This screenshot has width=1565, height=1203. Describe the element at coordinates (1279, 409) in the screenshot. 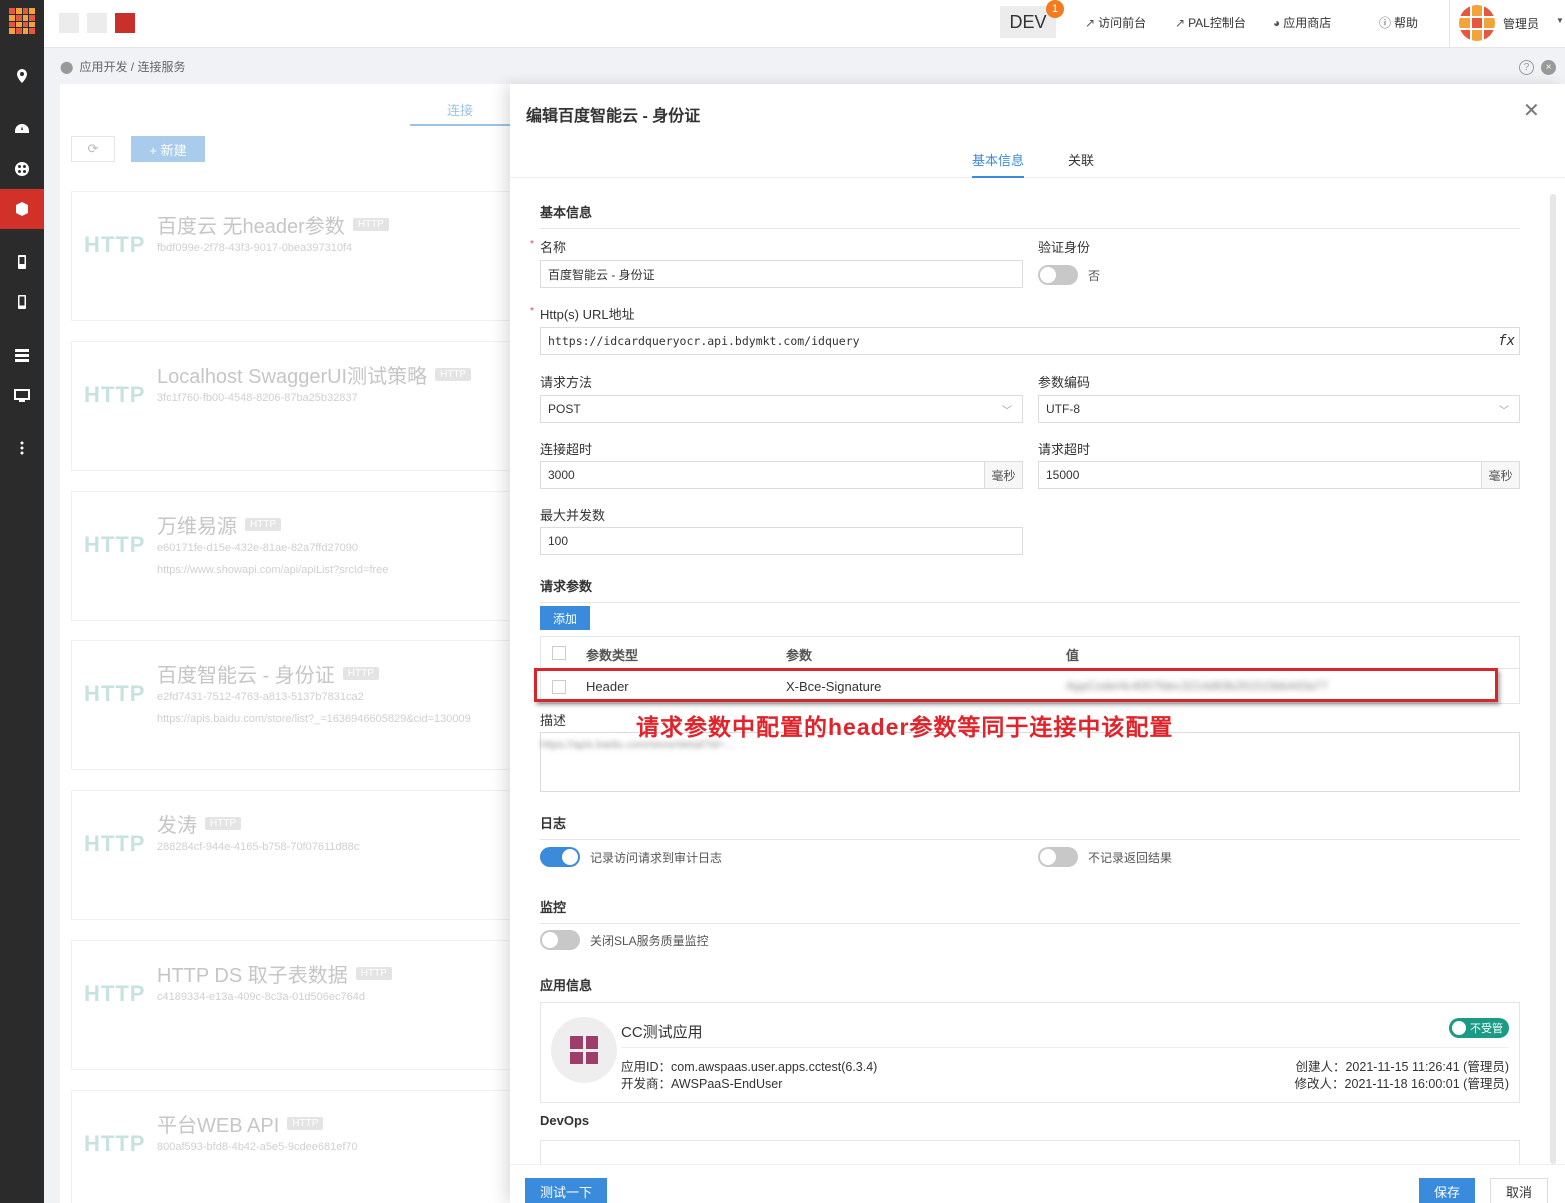

I see `encoding-select: UTF-8 ﹀` at that location.